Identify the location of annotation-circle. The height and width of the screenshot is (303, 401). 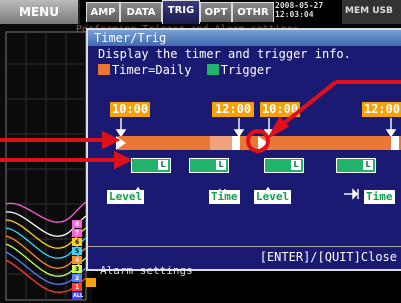
(258, 141).